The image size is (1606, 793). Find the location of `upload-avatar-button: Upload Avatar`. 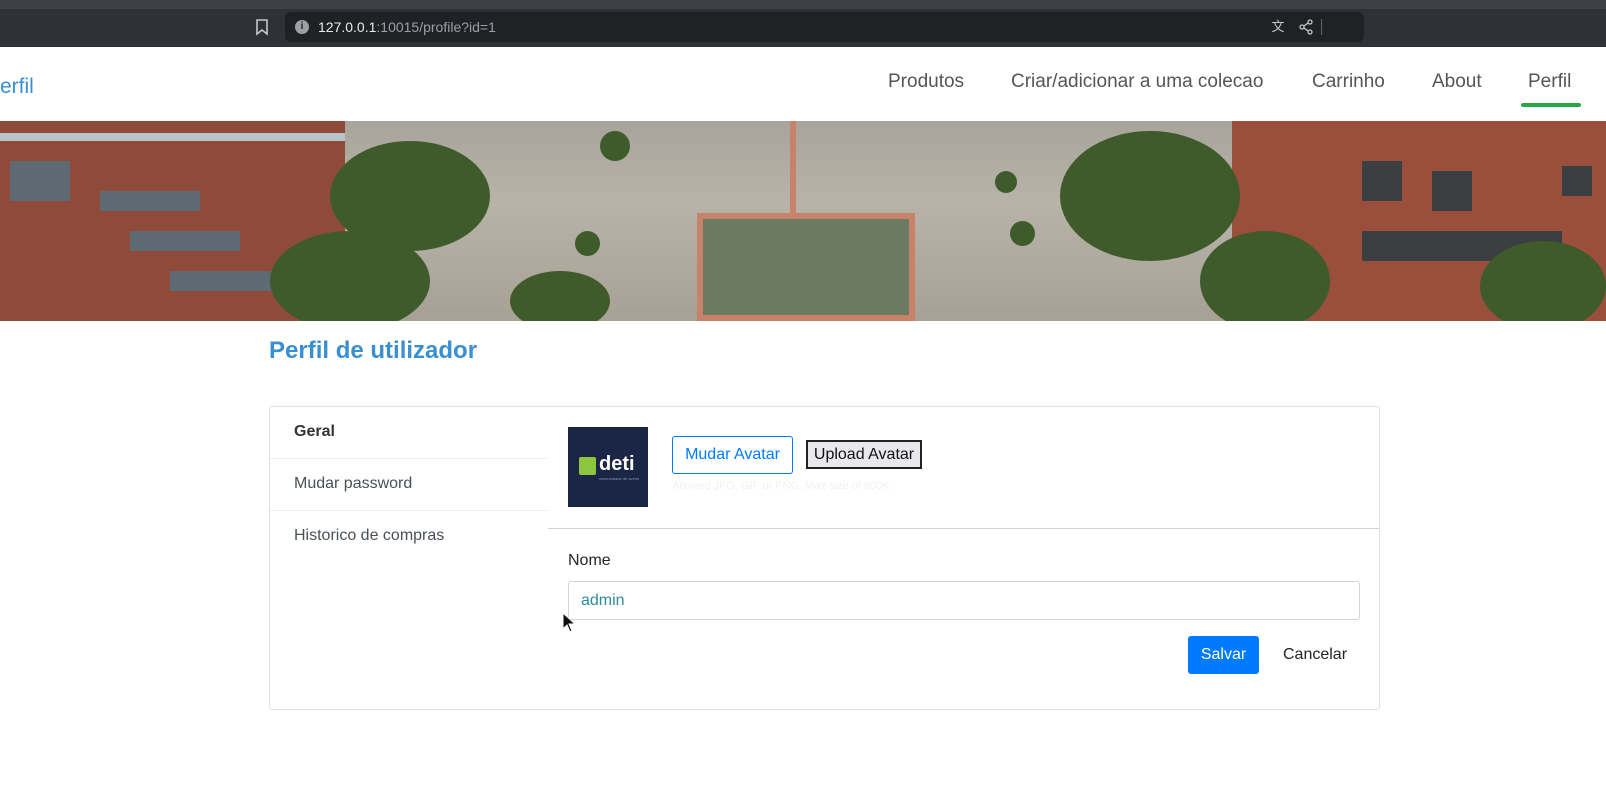

upload-avatar-button: Upload Avatar is located at coordinates (864, 454).